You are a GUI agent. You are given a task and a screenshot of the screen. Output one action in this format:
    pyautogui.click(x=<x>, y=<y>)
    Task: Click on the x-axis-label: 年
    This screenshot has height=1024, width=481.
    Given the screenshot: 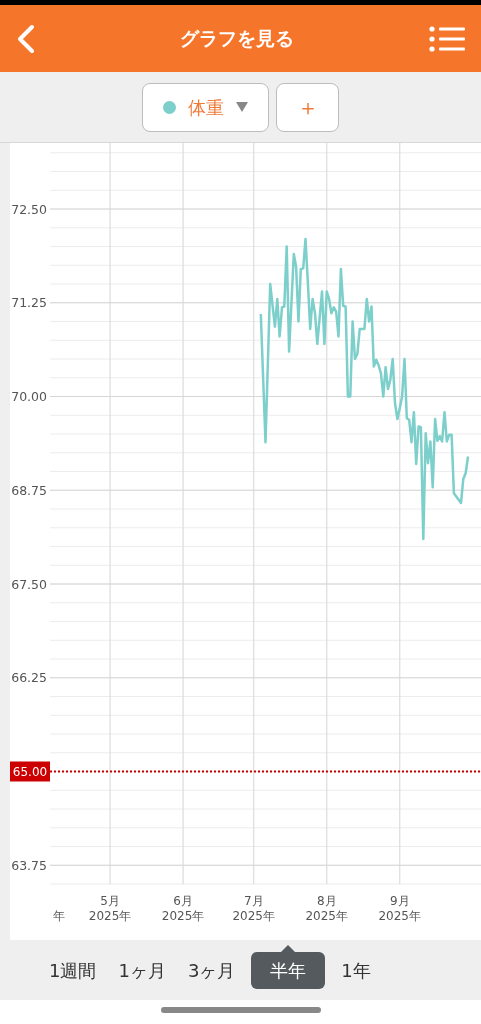 What is the action you would take?
    pyautogui.click(x=59, y=916)
    